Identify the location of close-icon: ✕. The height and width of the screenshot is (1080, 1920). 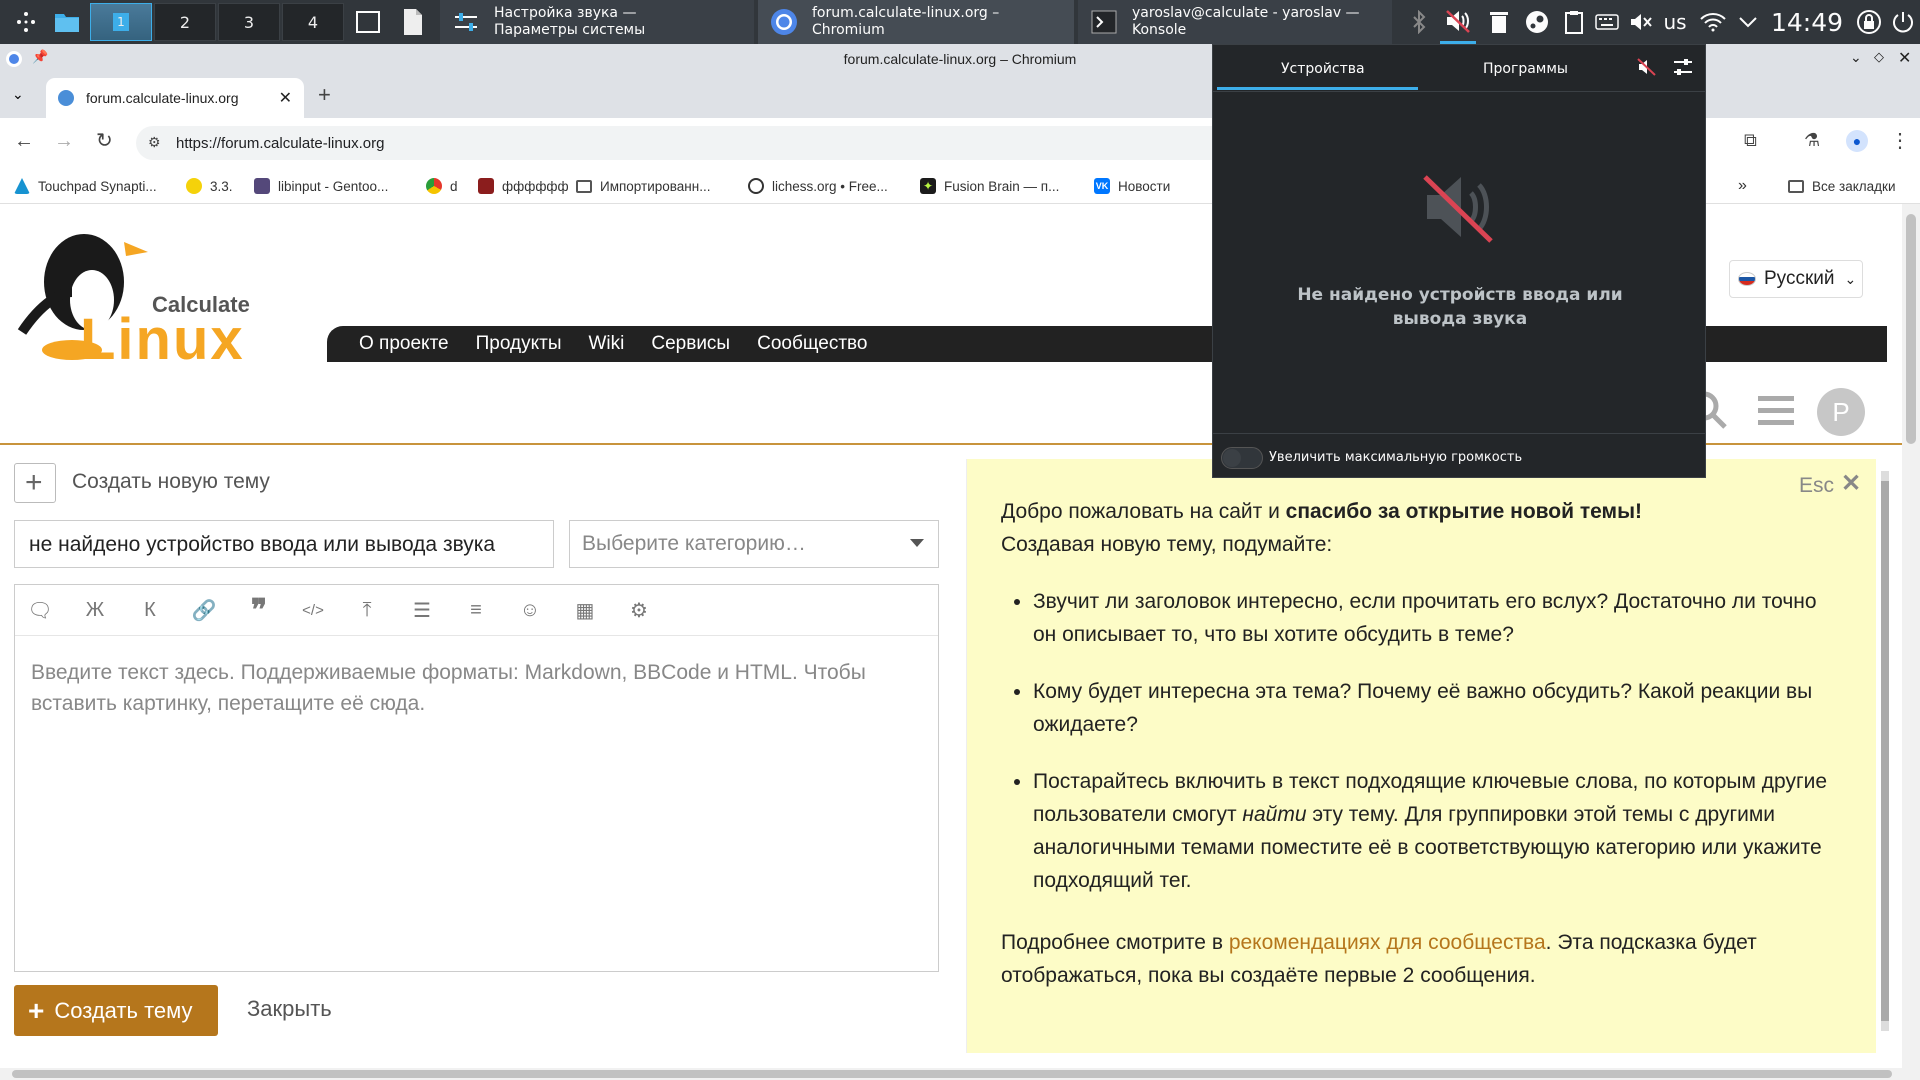
(1904, 58).